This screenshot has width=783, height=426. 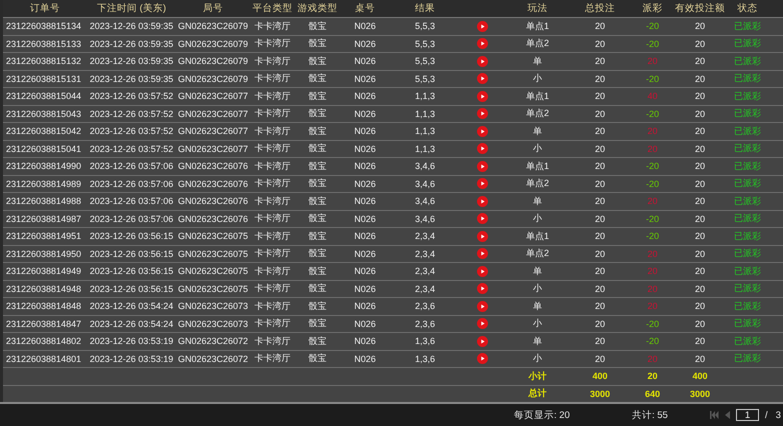 I want to click on column-header: 玩法, so click(x=538, y=8).